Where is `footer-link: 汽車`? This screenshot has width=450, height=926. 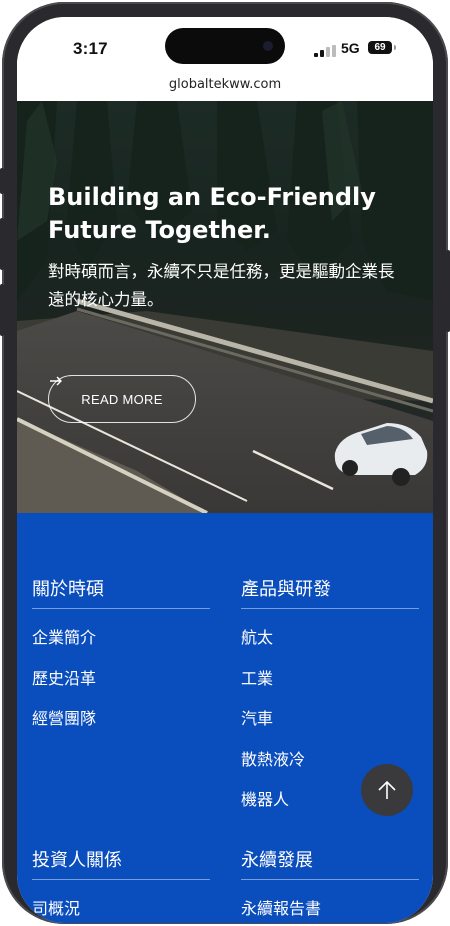 footer-link: 汽車 is located at coordinates (330, 730).